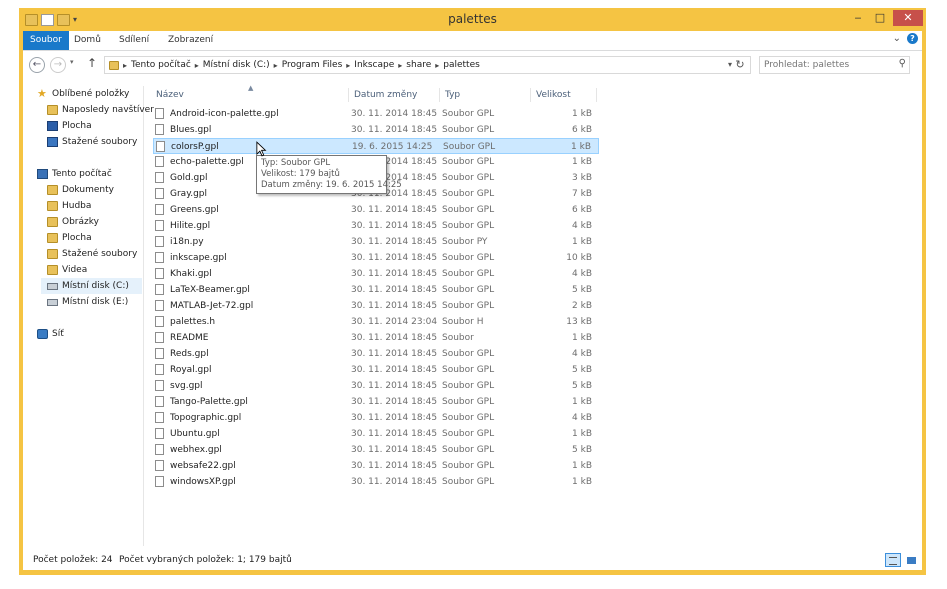  I want to click on up-button: ↑, so click(92, 63).